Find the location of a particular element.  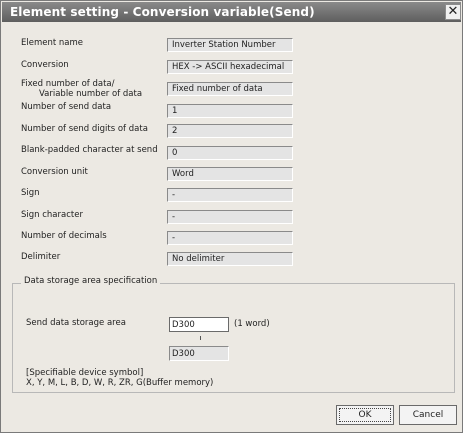

element-name-label: Element name is located at coordinates (52, 43).